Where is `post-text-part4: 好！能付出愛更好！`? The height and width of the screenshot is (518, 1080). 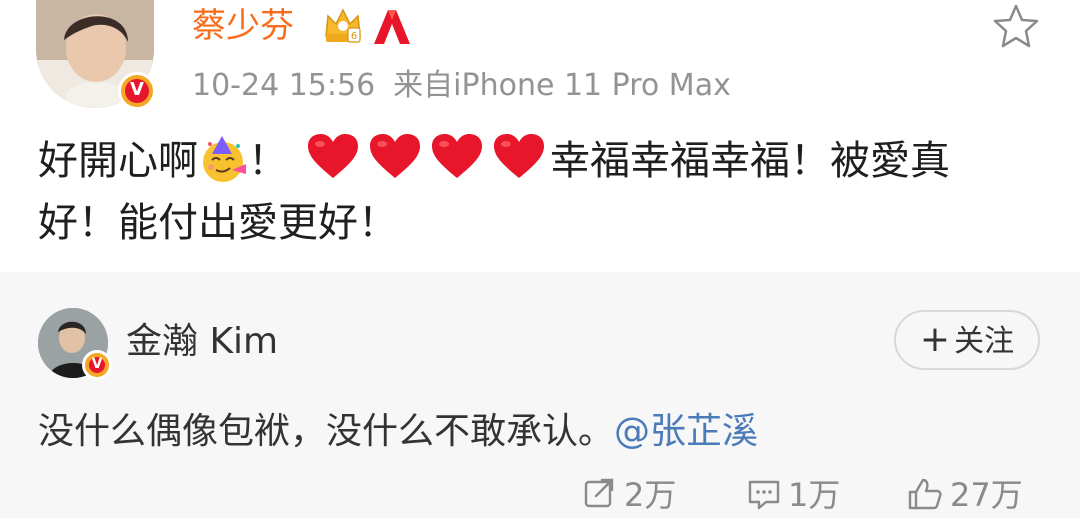
post-text-part4: 好！能付出愛更好！ is located at coordinates (218, 223).